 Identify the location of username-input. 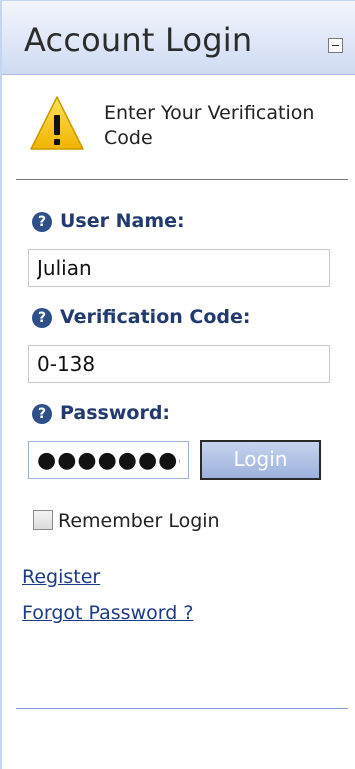
(179, 268).